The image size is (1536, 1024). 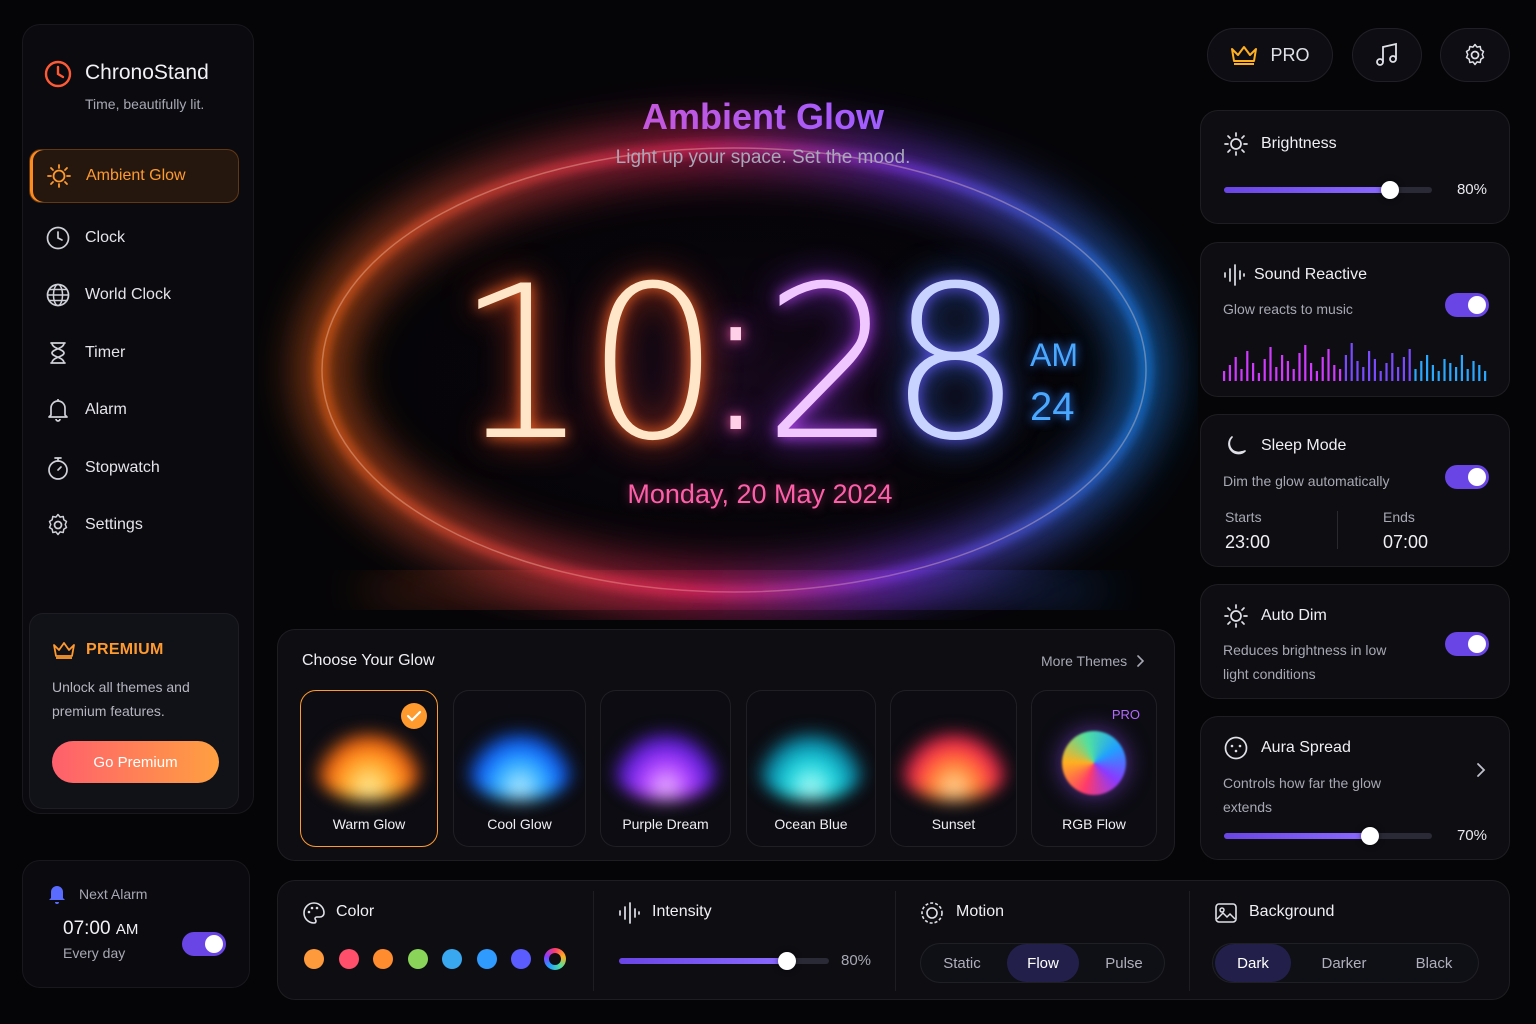 What do you see at coordinates (555, 959) in the screenshot?
I see `custom-color-swatch` at bounding box center [555, 959].